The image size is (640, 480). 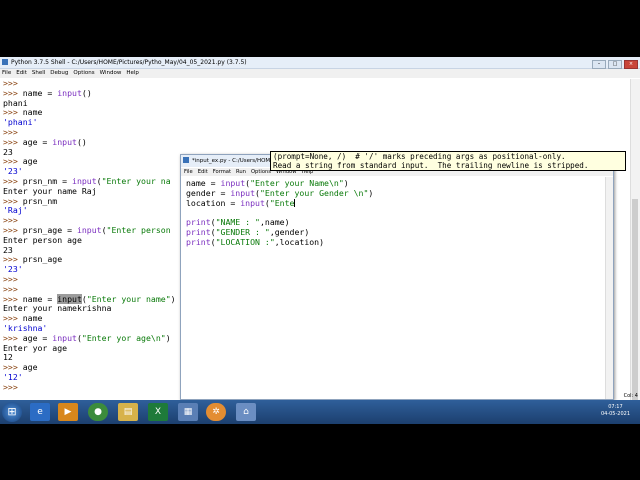 I want to click on code-token: '23', so click(x=13, y=269).